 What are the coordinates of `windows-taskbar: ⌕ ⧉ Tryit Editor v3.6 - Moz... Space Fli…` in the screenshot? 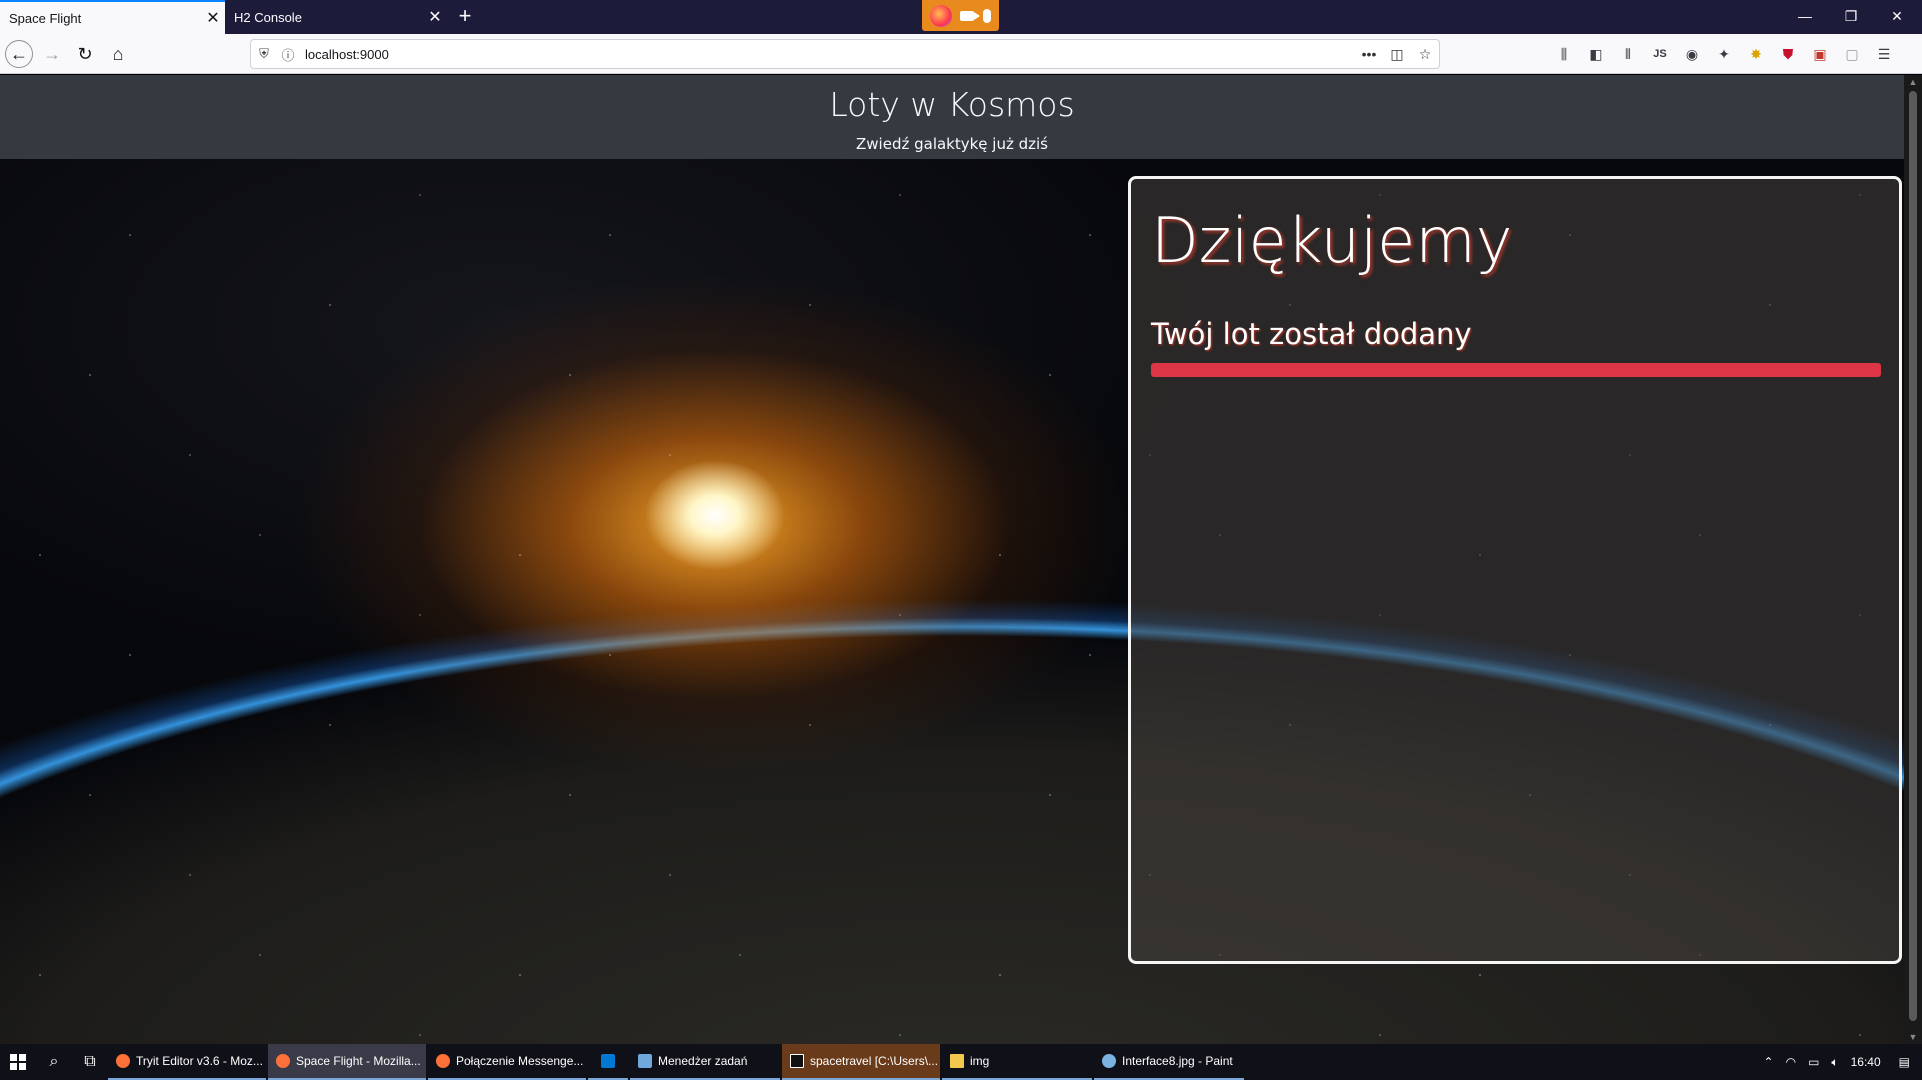 It's located at (961, 1062).